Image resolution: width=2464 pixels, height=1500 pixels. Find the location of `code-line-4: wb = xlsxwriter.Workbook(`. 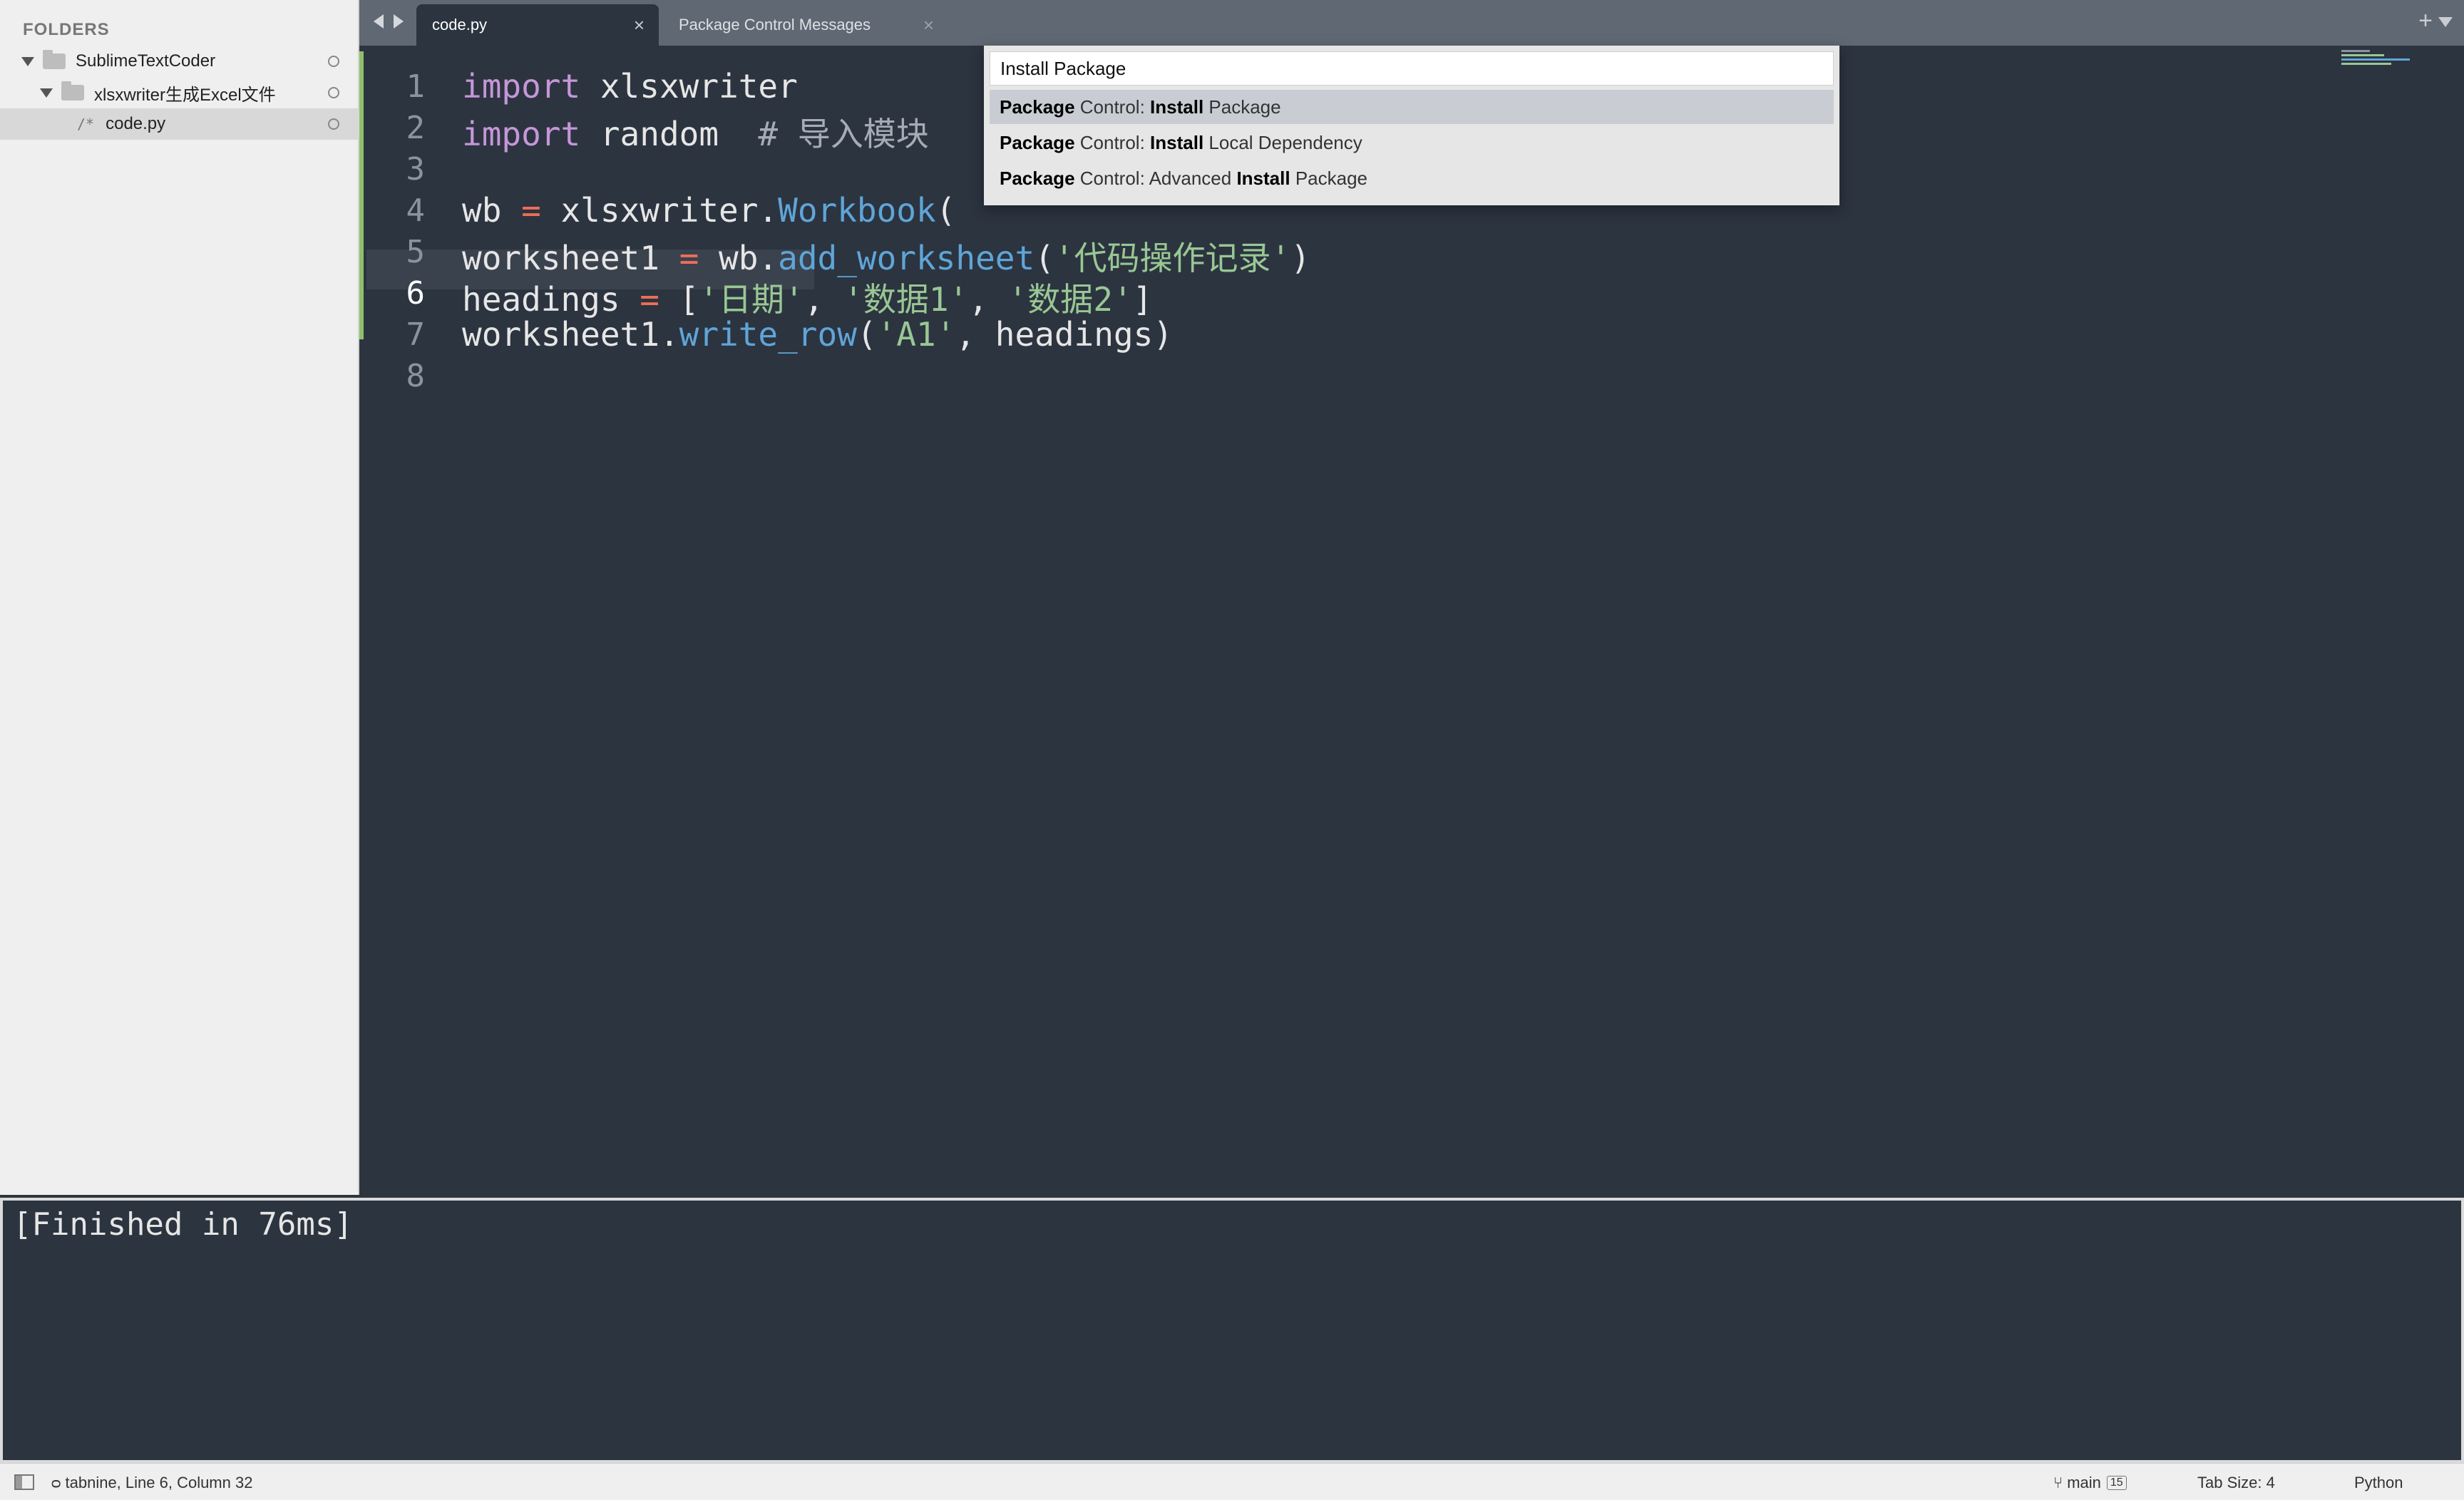

code-line-4: wb = xlsxwriter.Workbook( is located at coordinates (708, 211).